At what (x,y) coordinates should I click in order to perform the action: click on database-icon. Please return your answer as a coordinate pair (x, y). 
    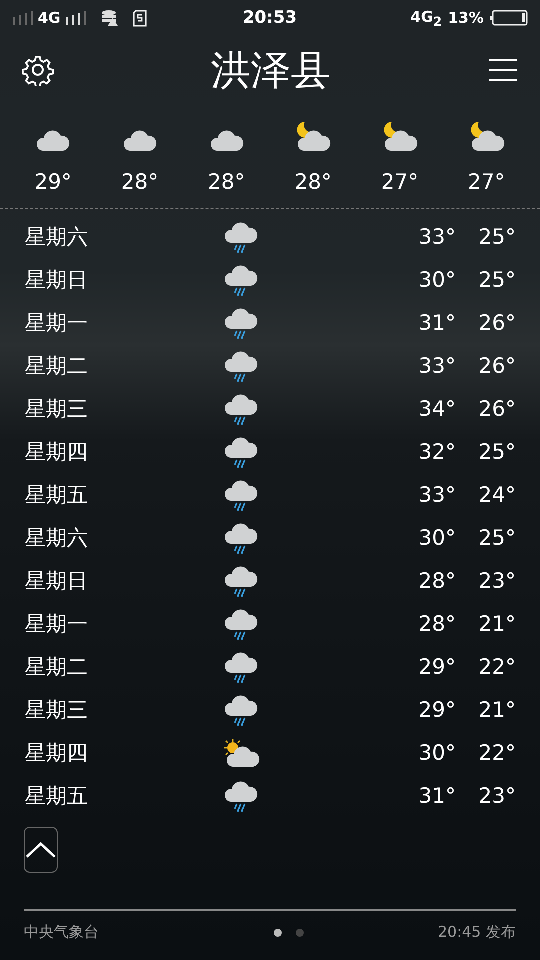
    Looking at the image, I should click on (109, 18).